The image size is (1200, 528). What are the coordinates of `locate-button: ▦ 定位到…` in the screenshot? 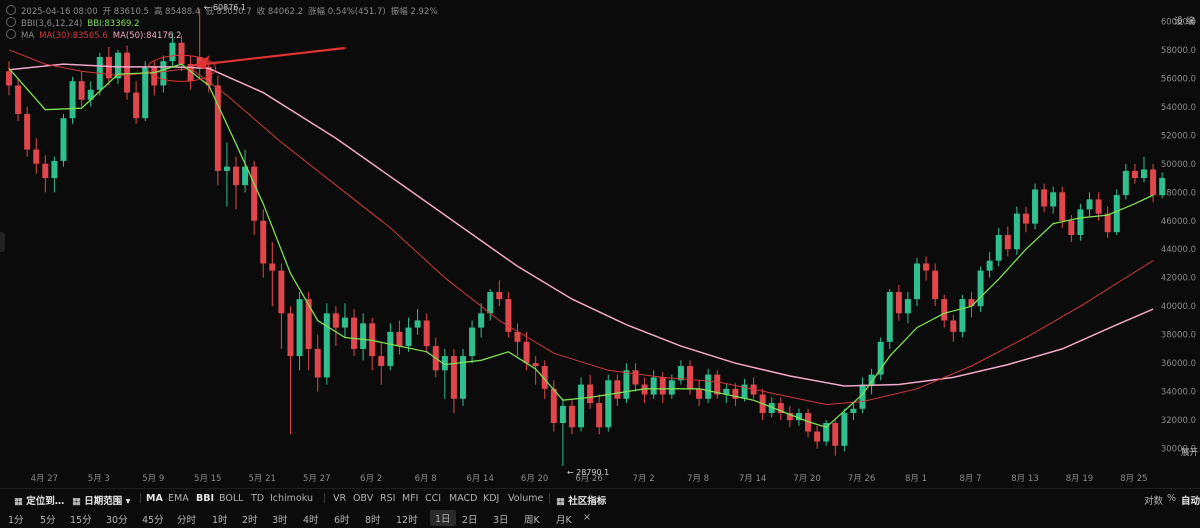 It's located at (39, 500).